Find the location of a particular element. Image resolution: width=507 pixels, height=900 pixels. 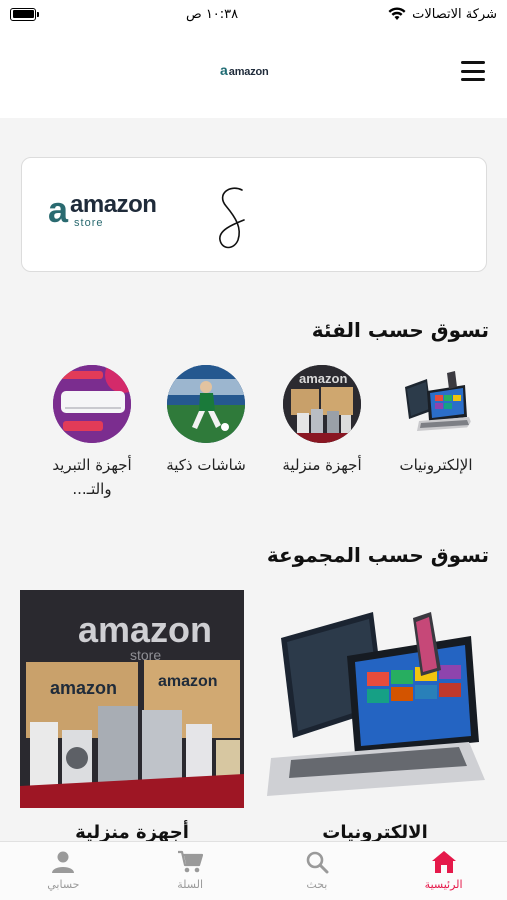

group-card-home-appliances: amazon store amazon amazon is located at coordinates (132, 699).